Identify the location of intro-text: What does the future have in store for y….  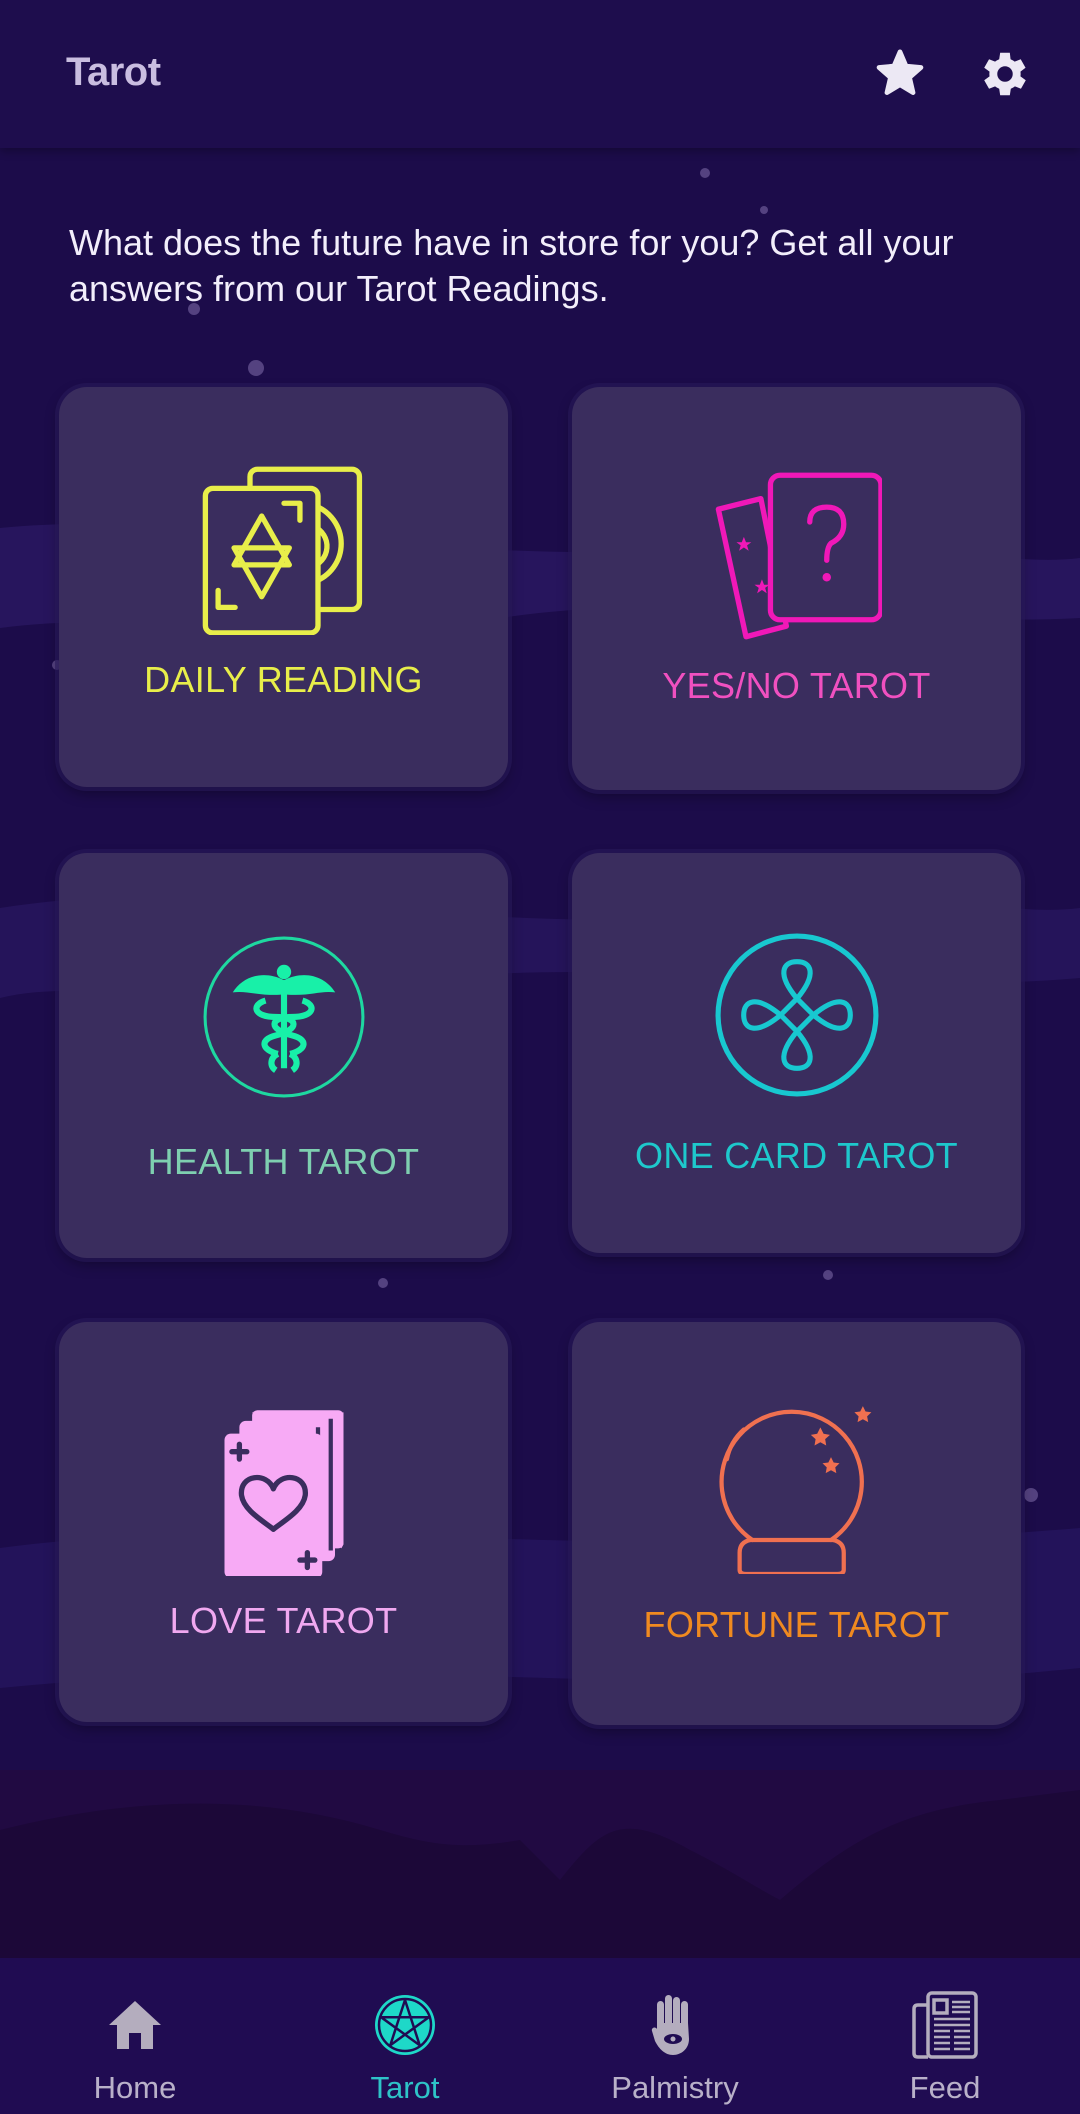
(511, 265).